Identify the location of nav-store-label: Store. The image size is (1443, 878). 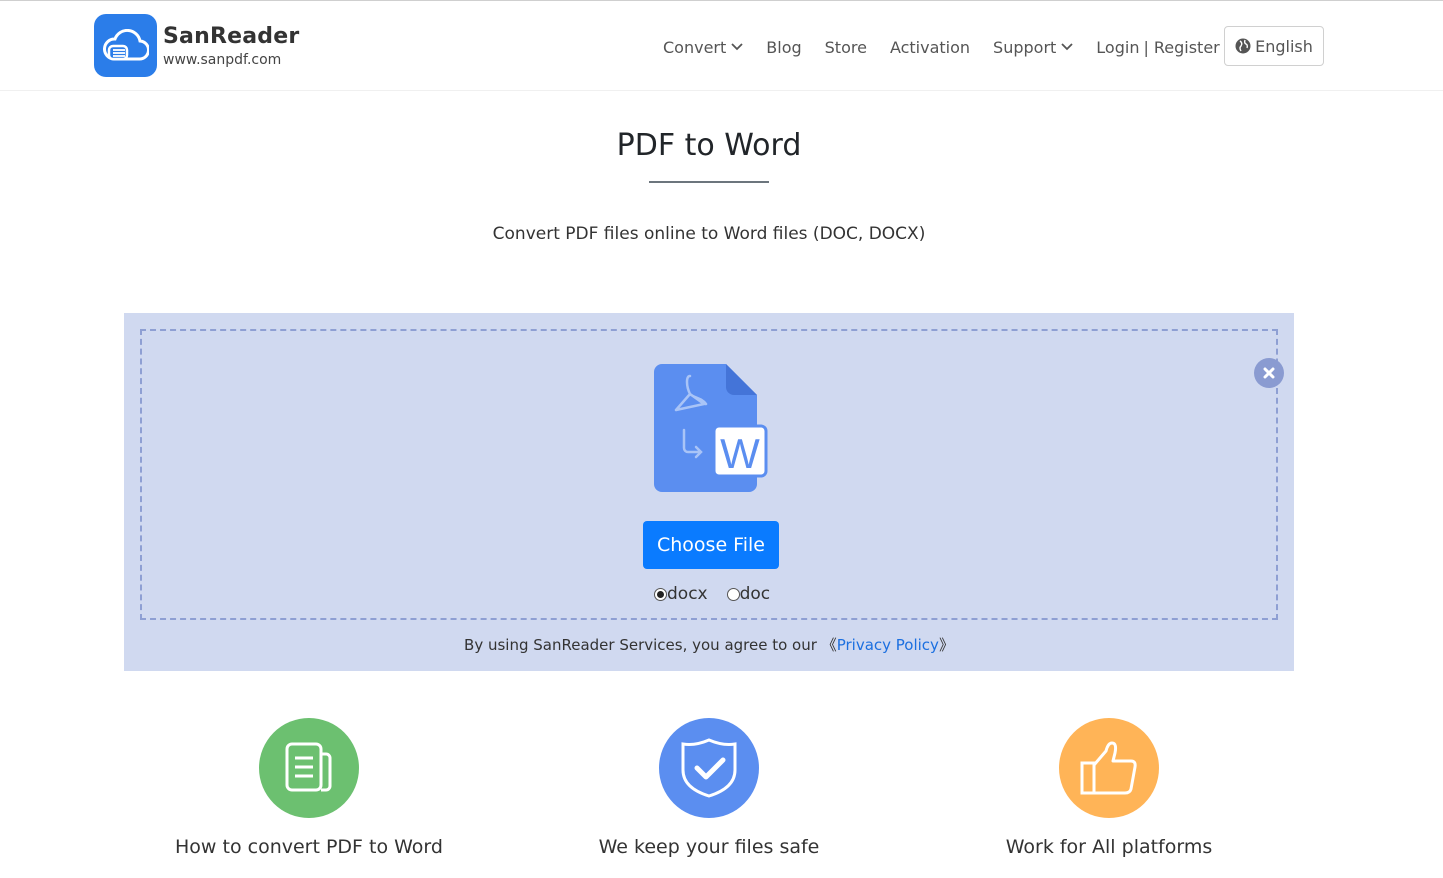
(845, 47).